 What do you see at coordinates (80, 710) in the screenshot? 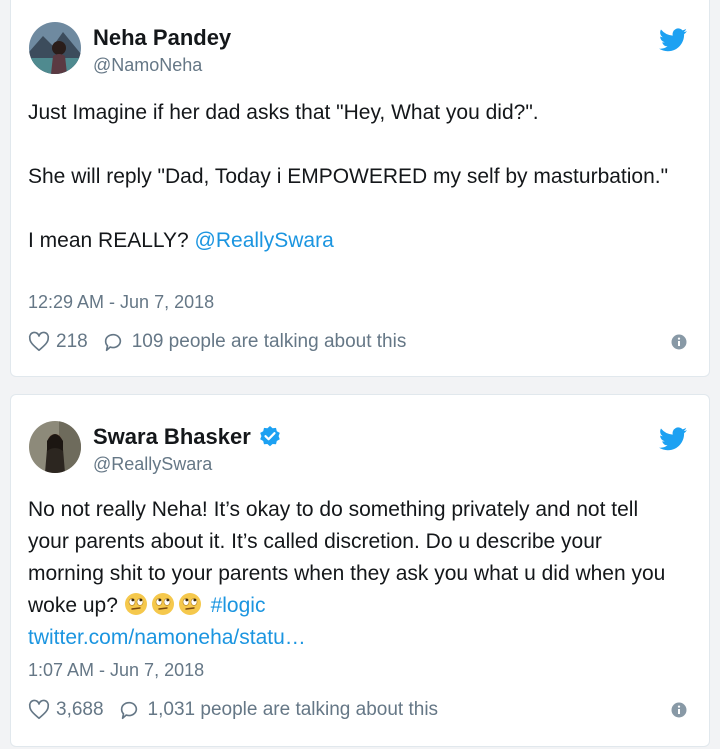
I see `like-count: 3,688` at bounding box center [80, 710].